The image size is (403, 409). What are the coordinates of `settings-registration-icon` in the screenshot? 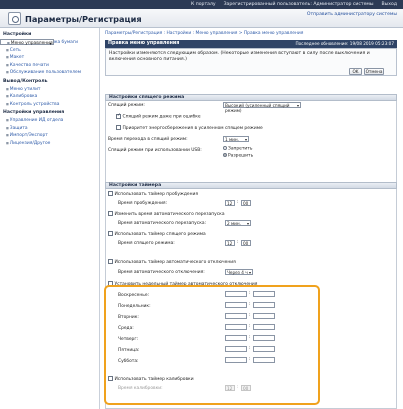 It's located at (14, 18).